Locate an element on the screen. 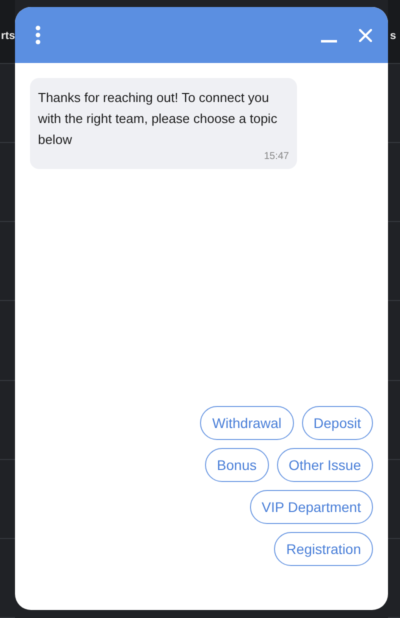 The width and height of the screenshot is (400, 618). topic-button: Registration is located at coordinates (323, 549).